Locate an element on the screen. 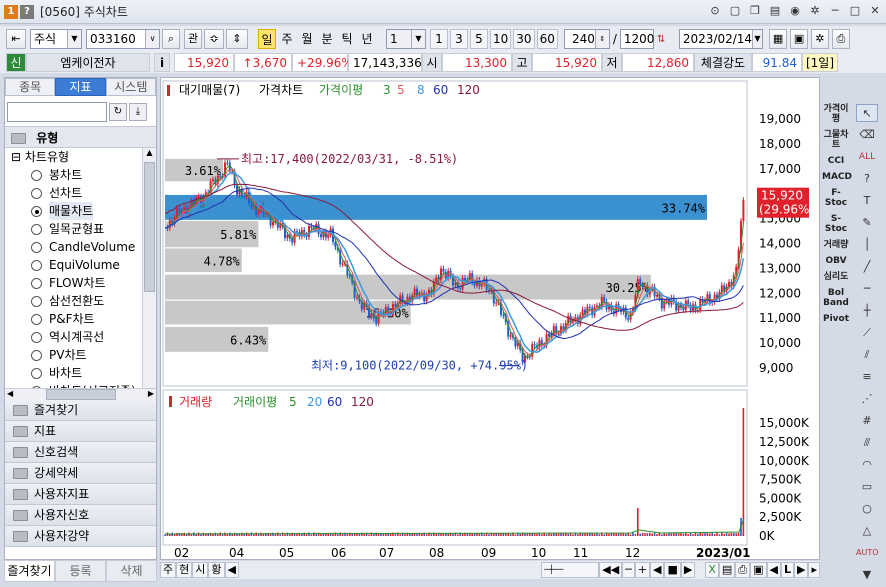 The image size is (886, 587). grid-lines-icon: # is located at coordinates (867, 421).